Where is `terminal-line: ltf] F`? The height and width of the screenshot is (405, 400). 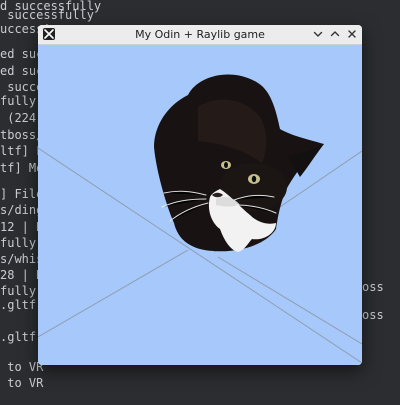
terminal-line: ltf] F is located at coordinates (22, 151).